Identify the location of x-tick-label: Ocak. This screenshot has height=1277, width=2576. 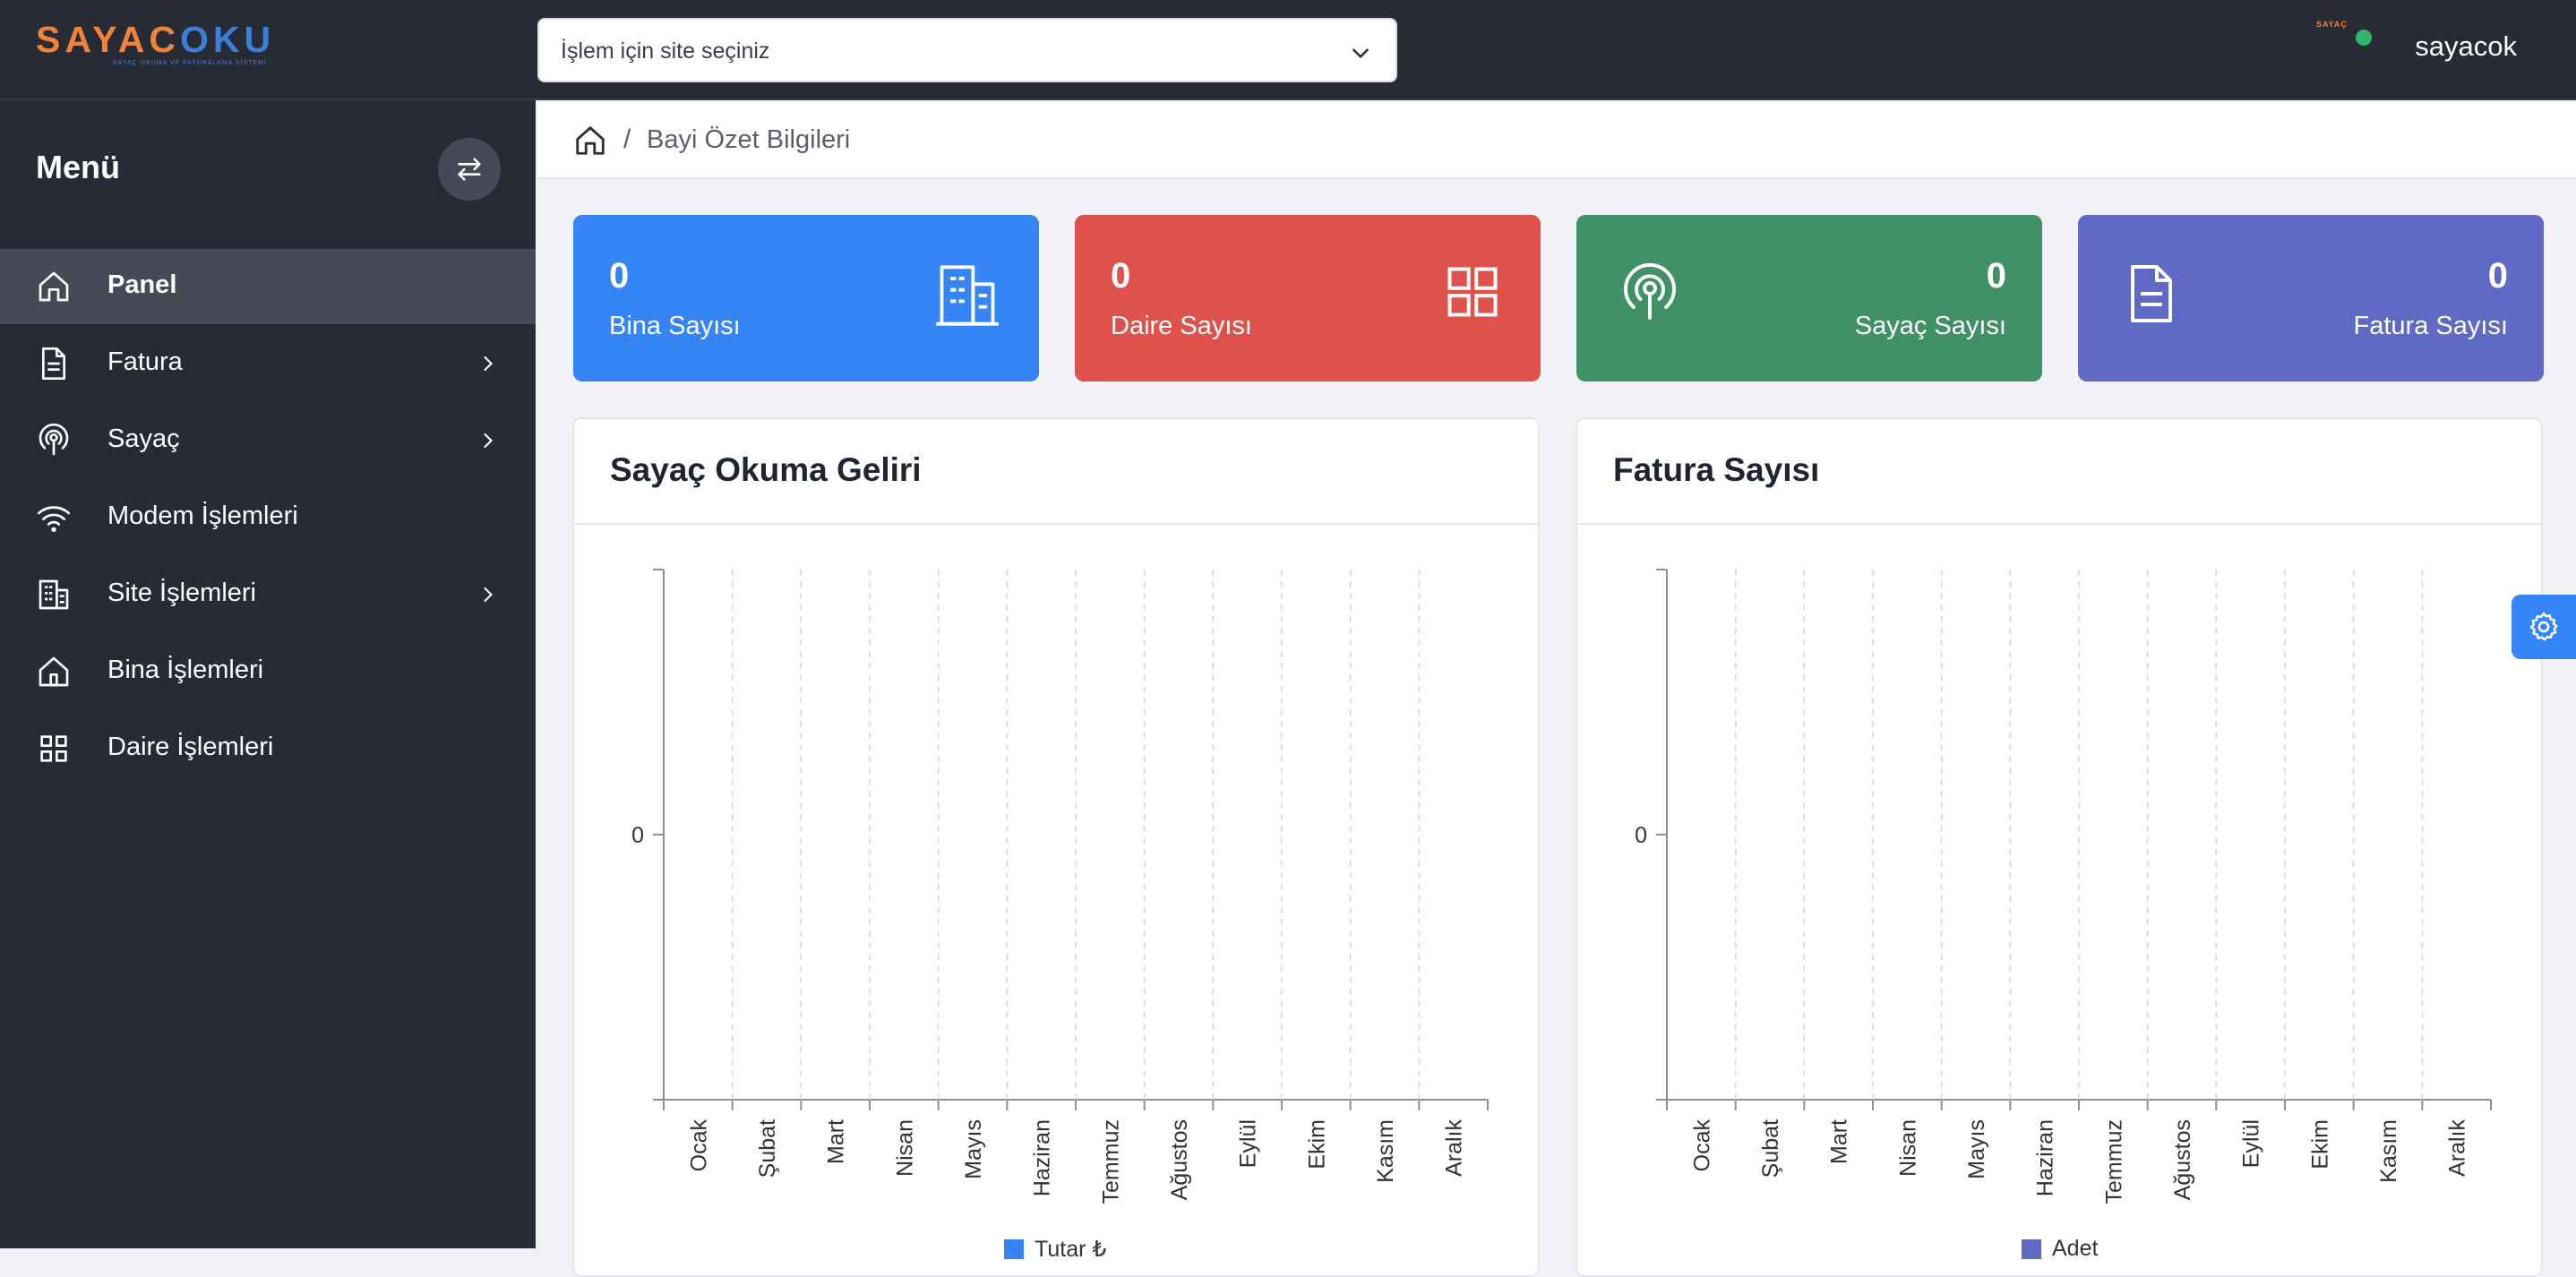
(698, 1145).